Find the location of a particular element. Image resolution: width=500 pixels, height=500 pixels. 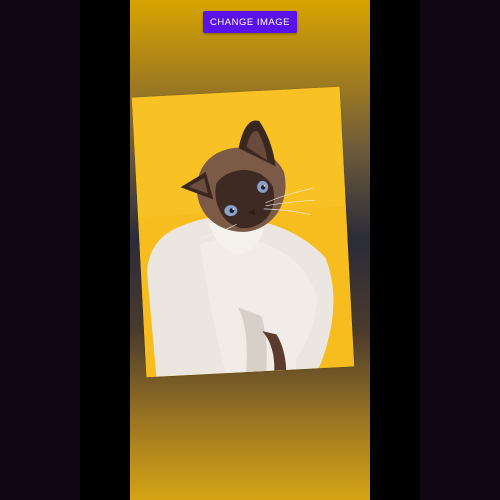

frame-right-border is located at coordinates (395, 250).